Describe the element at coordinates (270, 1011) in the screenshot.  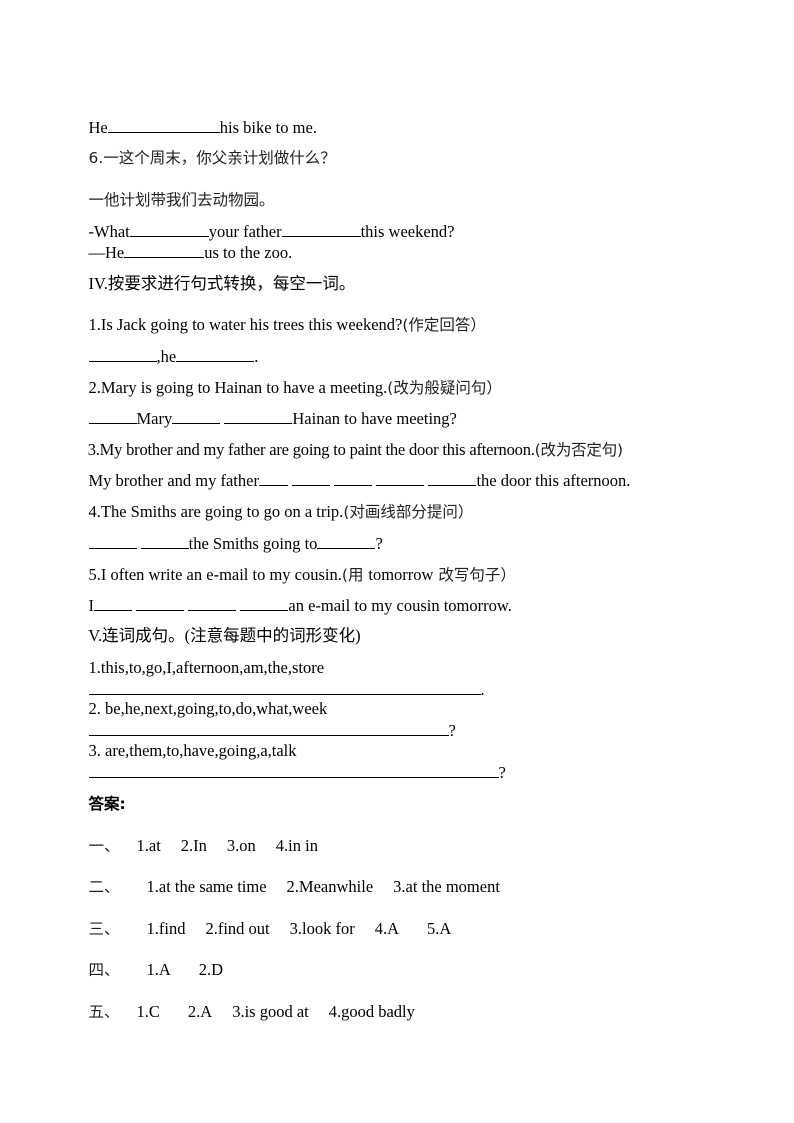
I see `answer-item: 3.is good at` at that location.